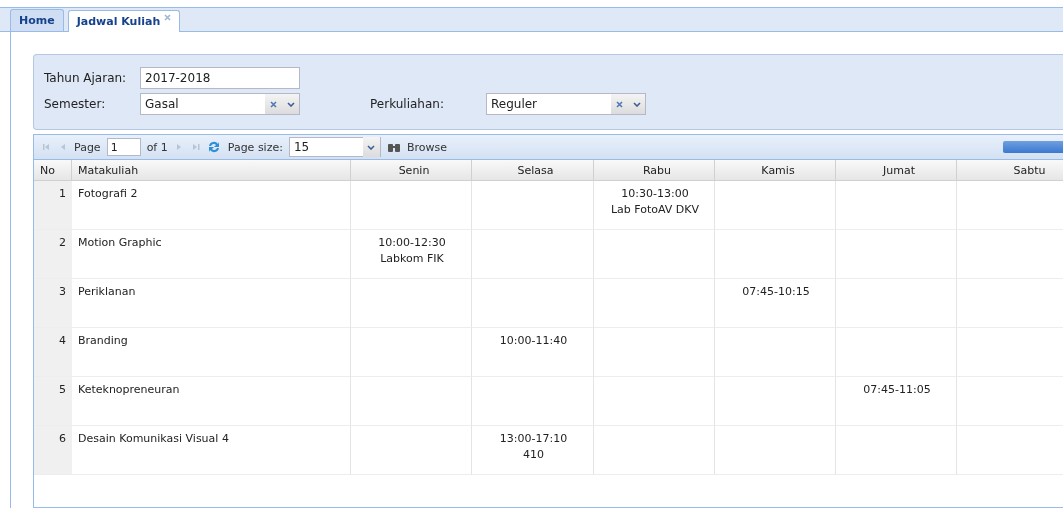 The width and height of the screenshot is (1063, 508). What do you see at coordinates (211, 401) in the screenshot?
I see `table-cell: Keteknopreneuran` at bounding box center [211, 401].